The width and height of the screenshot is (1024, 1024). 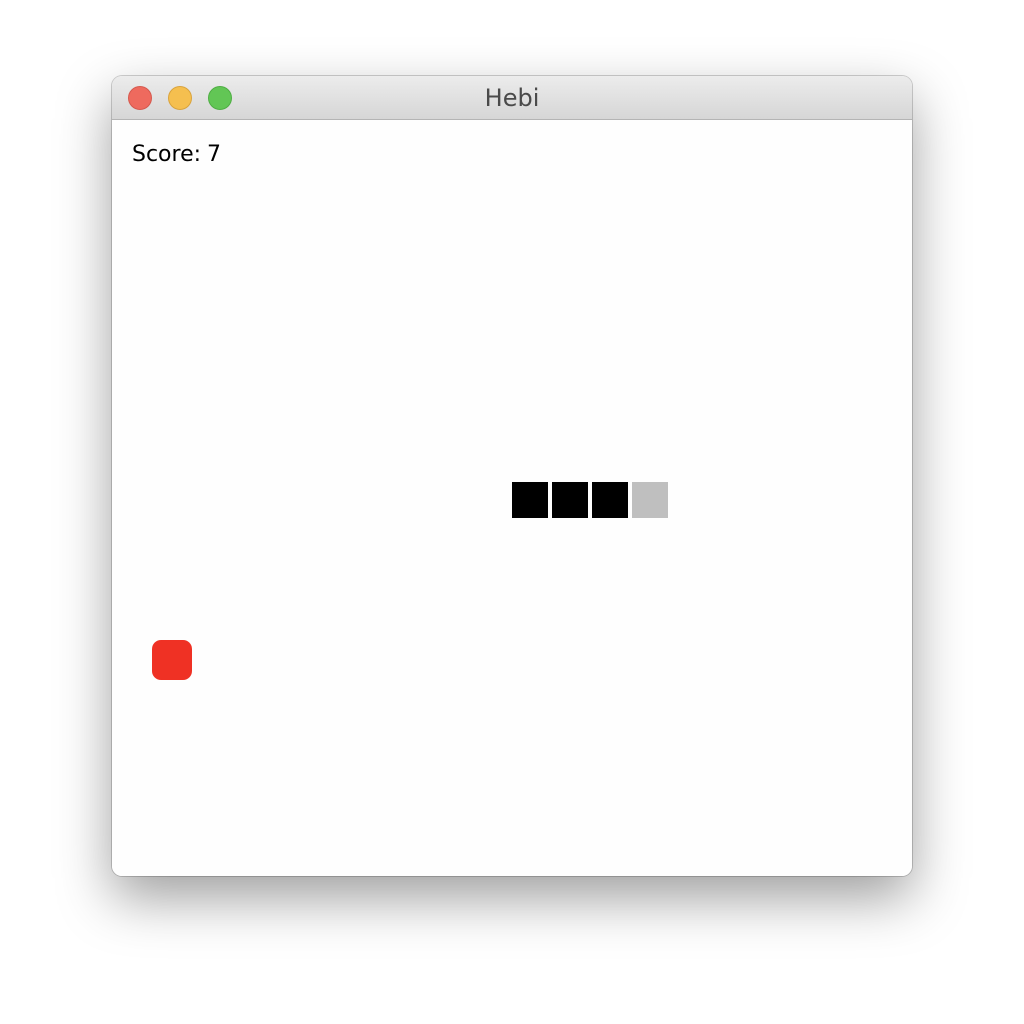 What do you see at coordinates (172, 660) in the screenshot?
I see `food-apple` at bounding box center [172, 660].